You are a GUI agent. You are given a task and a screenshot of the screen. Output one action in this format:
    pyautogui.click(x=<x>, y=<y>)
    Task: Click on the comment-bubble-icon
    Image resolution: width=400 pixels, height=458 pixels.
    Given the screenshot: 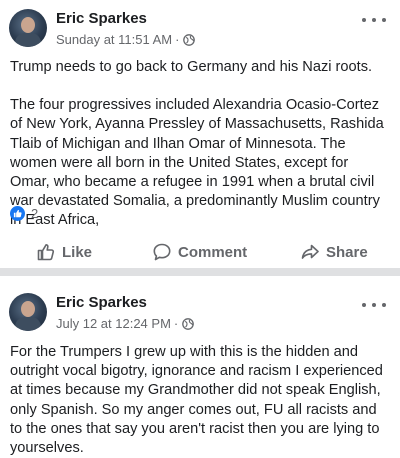 What is the action you would take?
    pyautogui.click(x=162, y=252)
    